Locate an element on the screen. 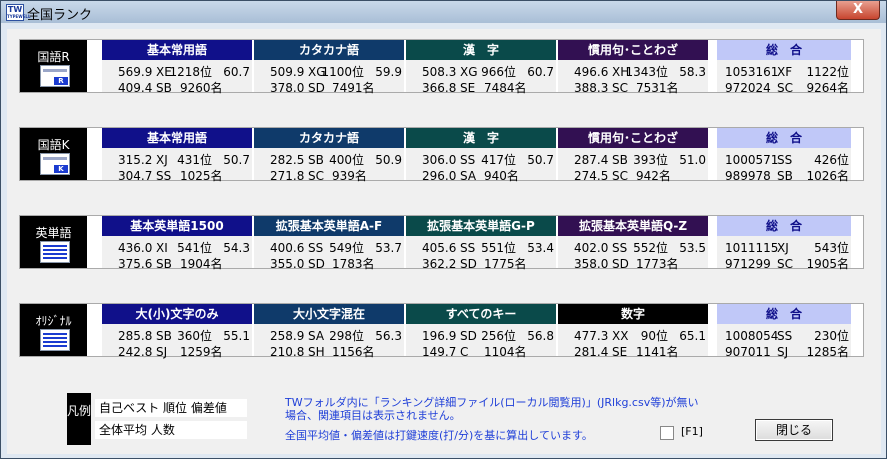  cell-header: 拡張基本英単語G-P is located at coordinates (481, 226).